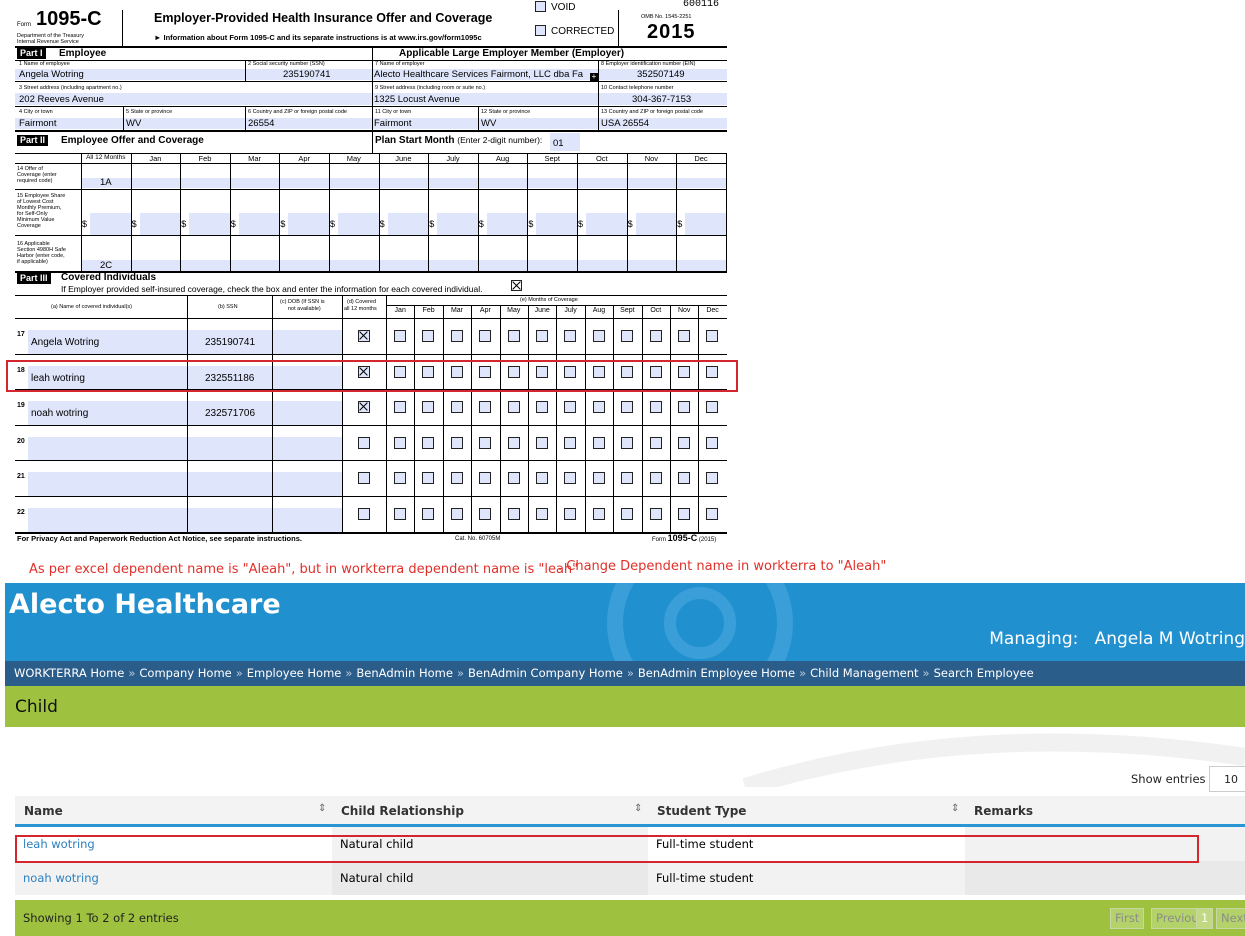 This screenshot has height=936, width=1245. Describe the element at coordinates (173, 878) in the screenshot. I see `child-name-link: noah wotring` at that location.